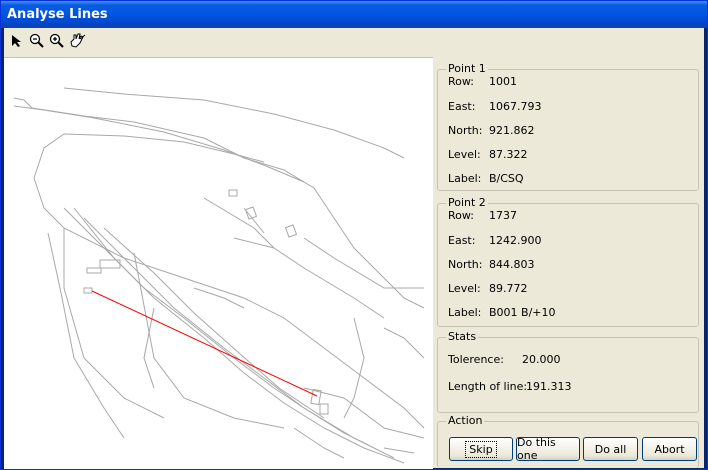 The image size is (708, 470). What do you see at coordinates (506, 178) in the screenshot?
I see `point1-label-value: B/CSQ` at bounding box center [506, 178].